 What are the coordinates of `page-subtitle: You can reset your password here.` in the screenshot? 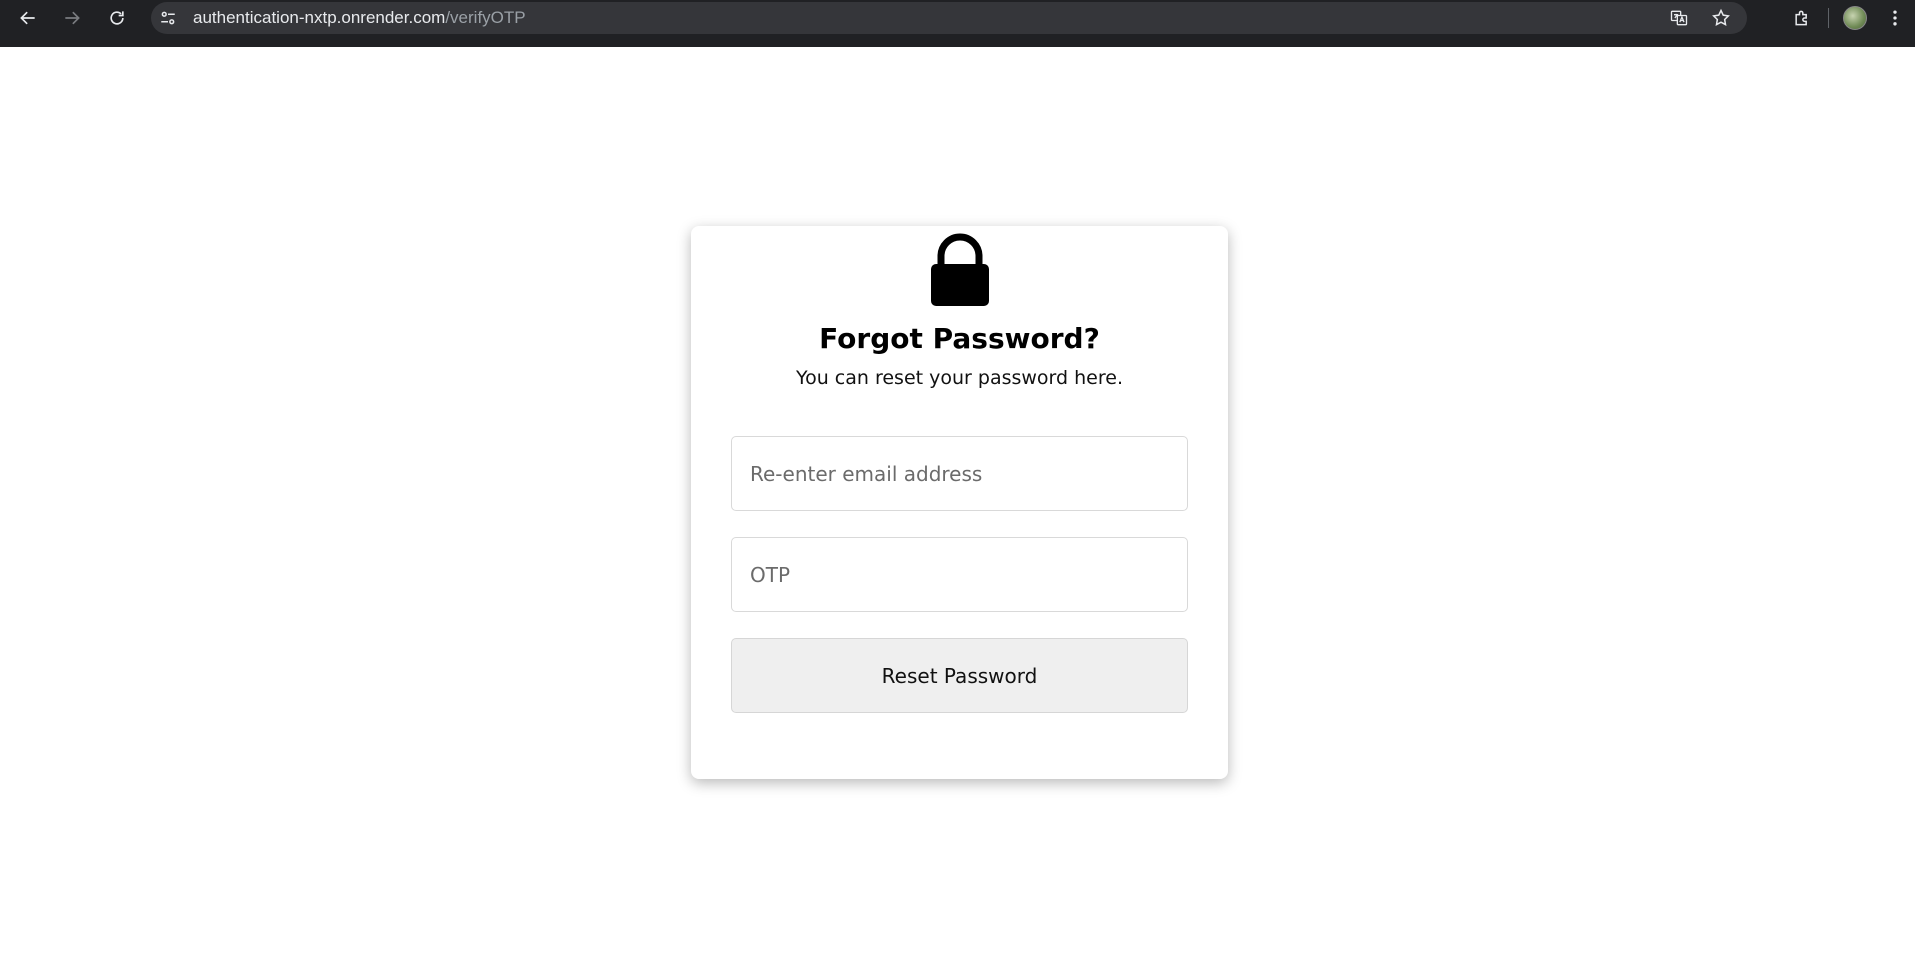 It's located at (959, 378).